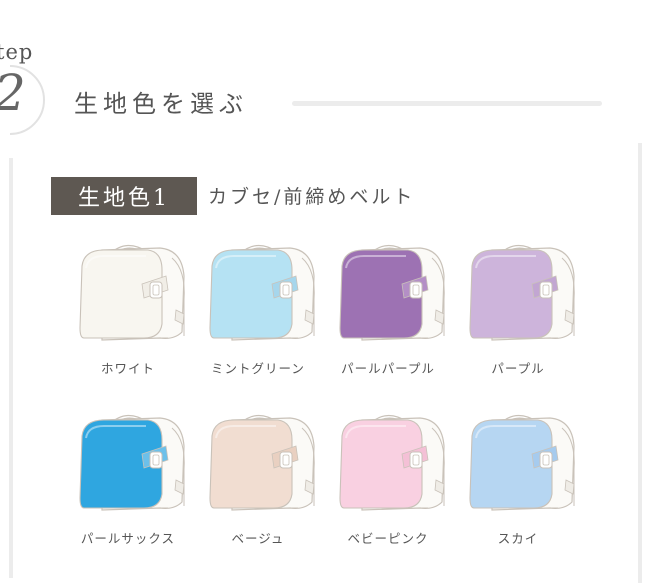  I want to click on color-swatch-mint-green: ミントグリーン, so click(258, 320).